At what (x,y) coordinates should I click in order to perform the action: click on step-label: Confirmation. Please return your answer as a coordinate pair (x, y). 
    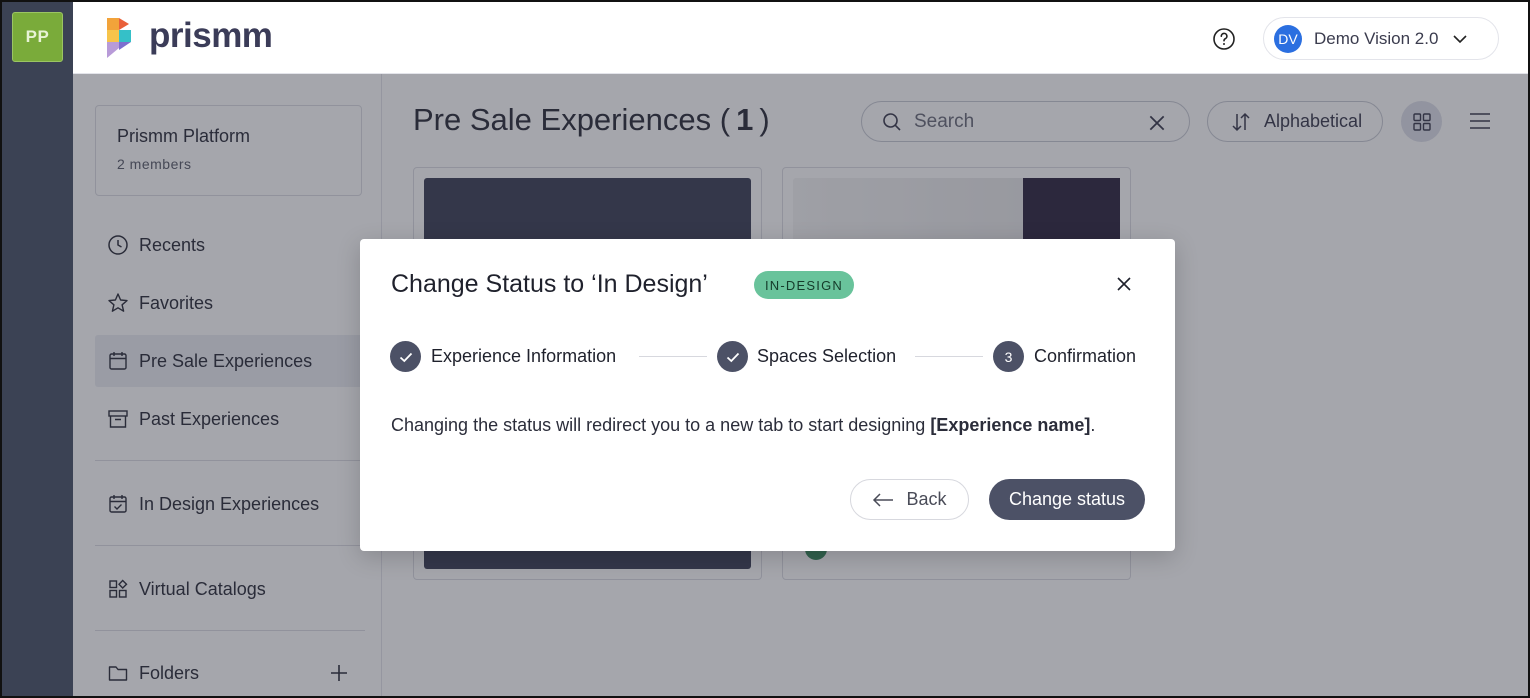
    Looking at the image, I should click on (1085, 356).